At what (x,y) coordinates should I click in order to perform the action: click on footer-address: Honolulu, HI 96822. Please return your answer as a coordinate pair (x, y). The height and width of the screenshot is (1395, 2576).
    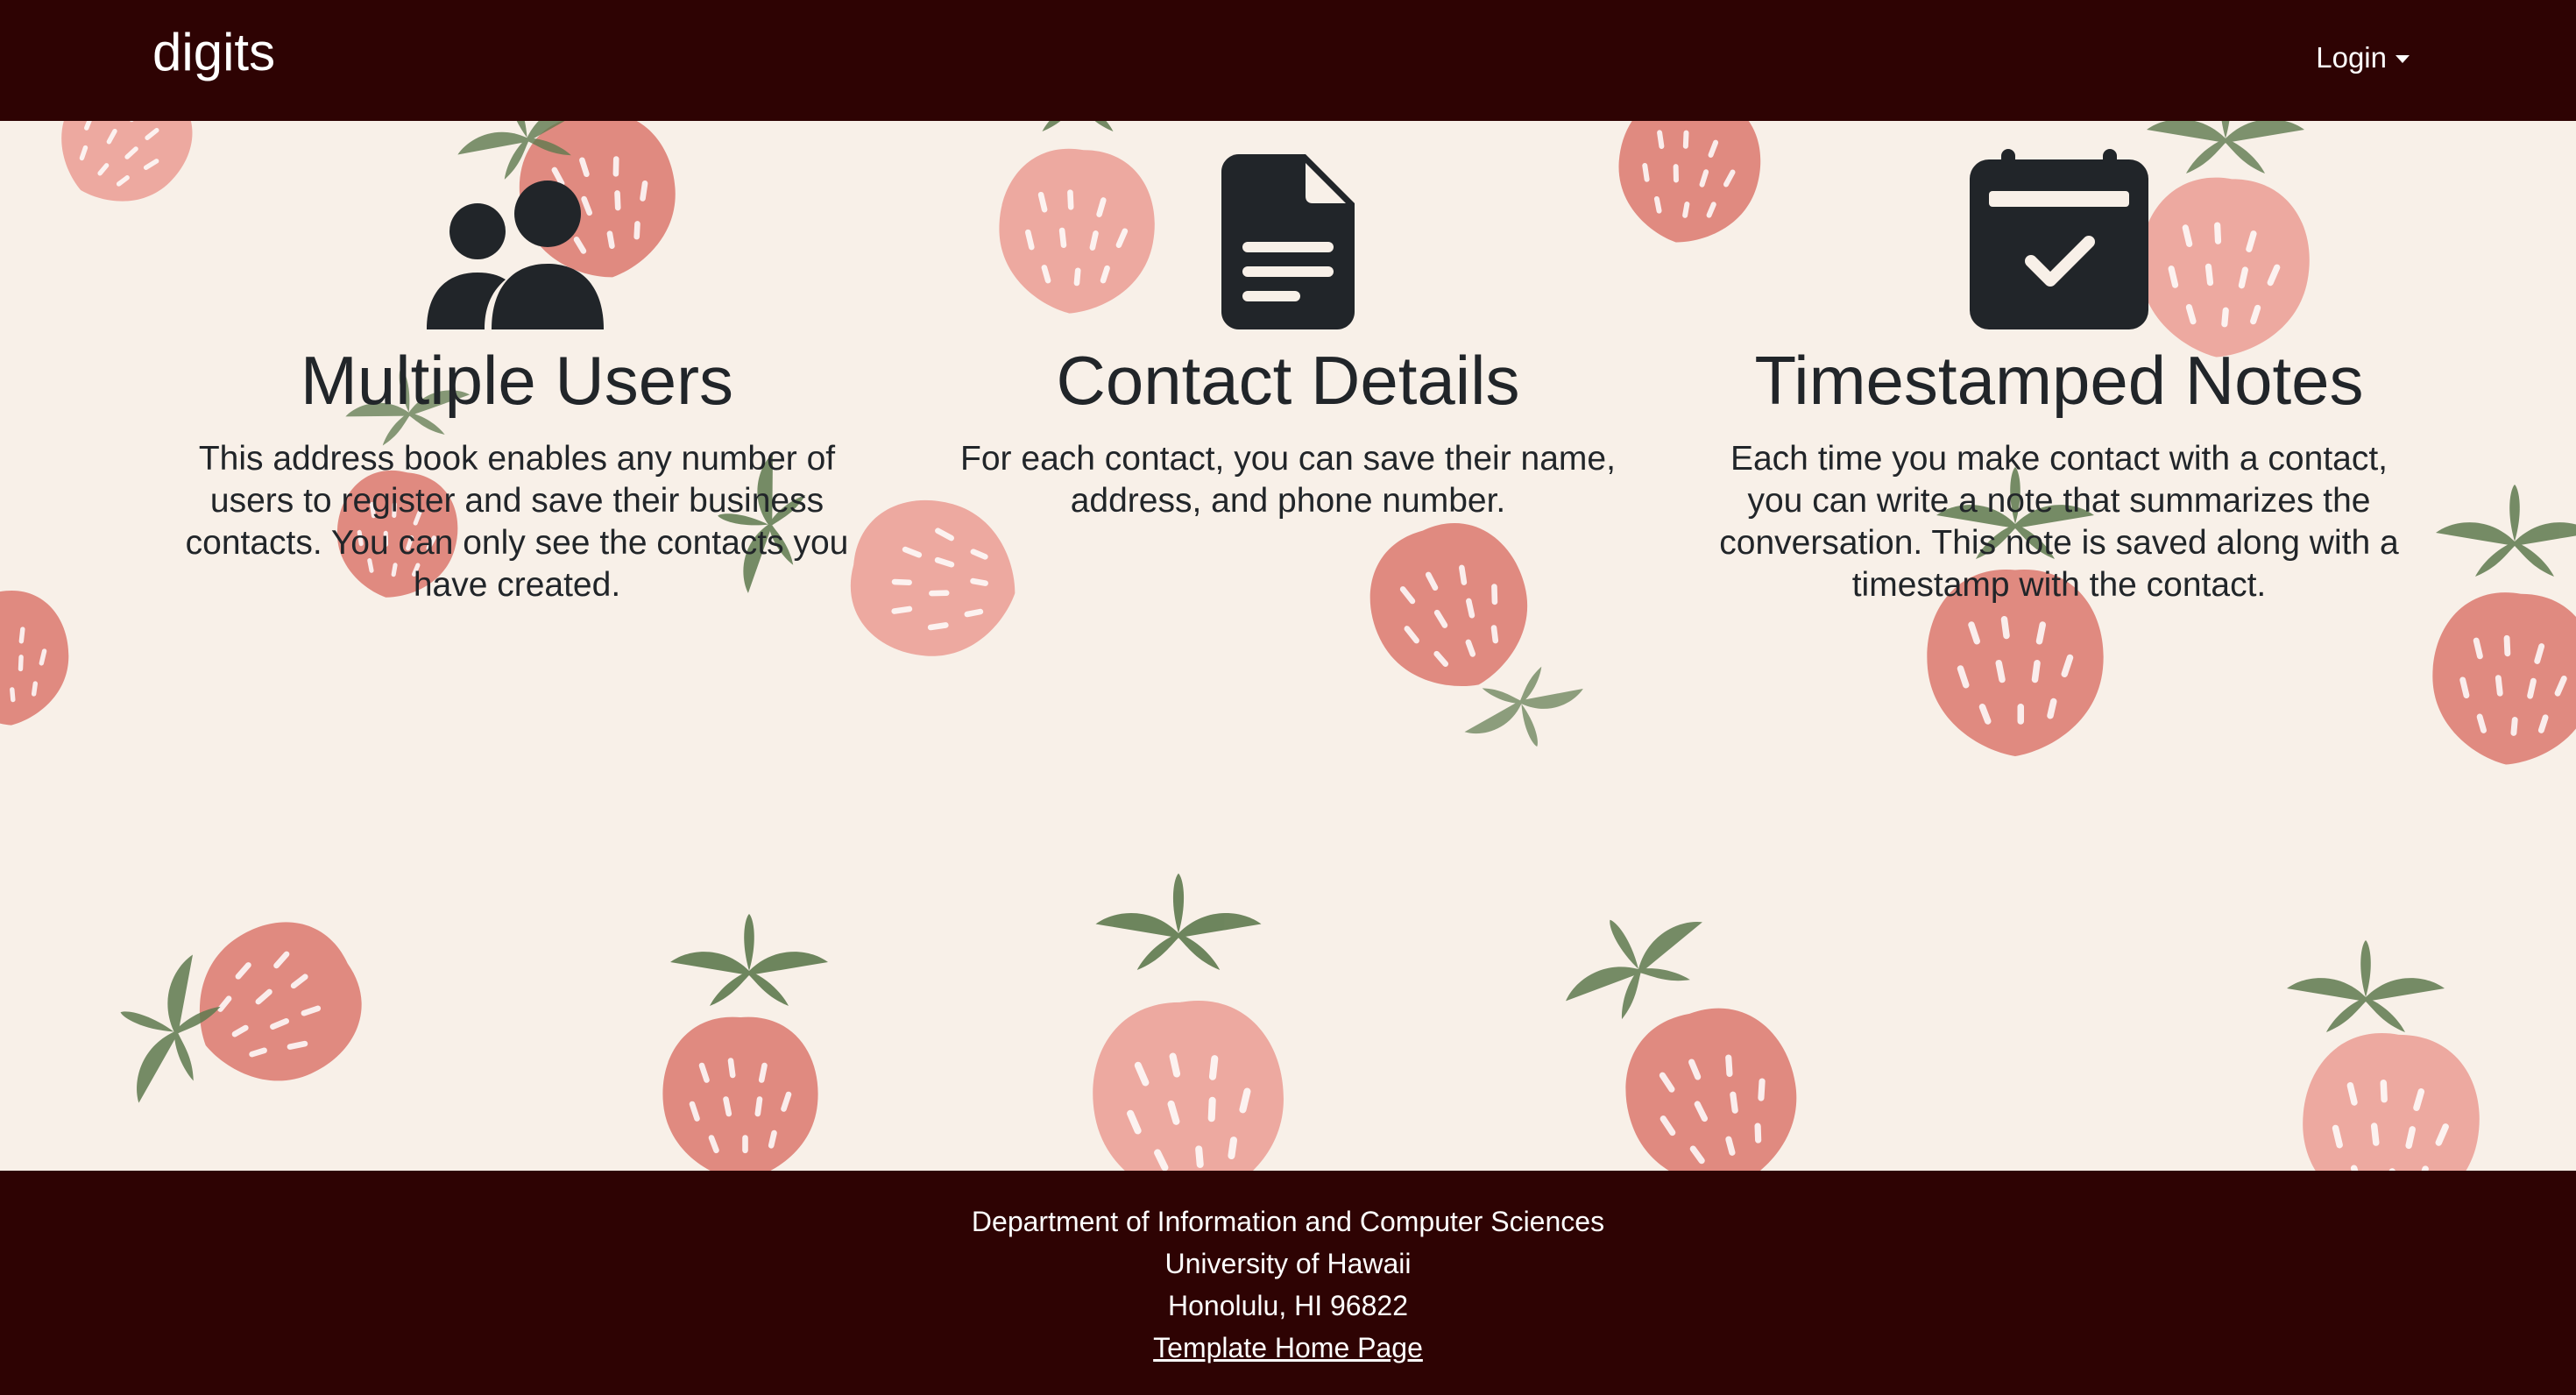
    Looking at the image, I should click on (1288, 1305).